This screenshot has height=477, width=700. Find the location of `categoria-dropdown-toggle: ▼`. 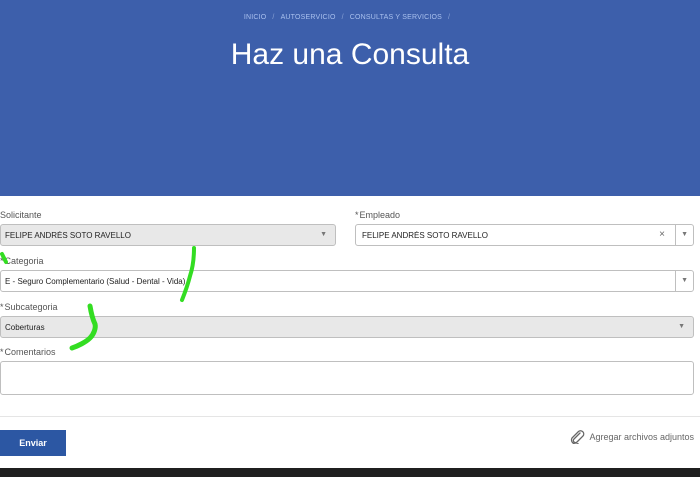

categoria-dropdown-toggle: ▼ is located at coordinates (684, 281).